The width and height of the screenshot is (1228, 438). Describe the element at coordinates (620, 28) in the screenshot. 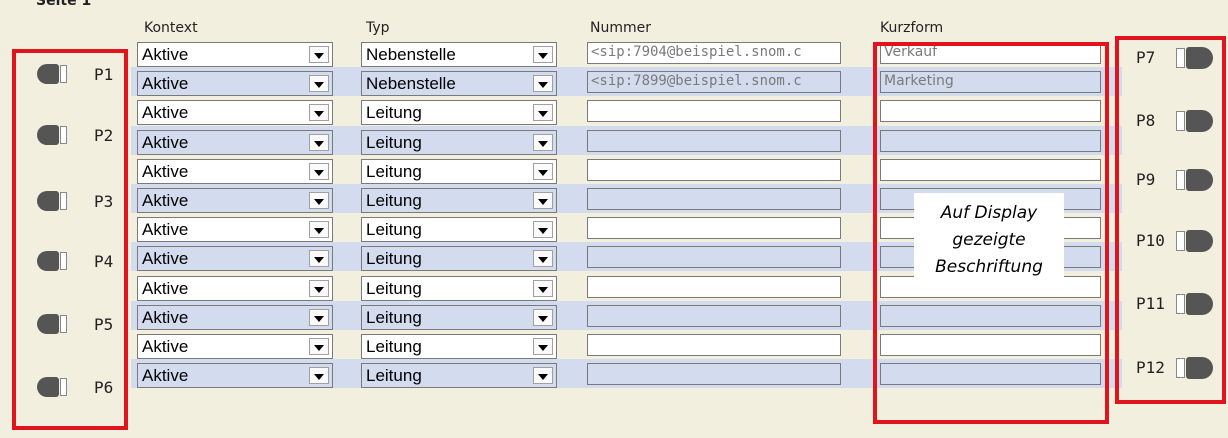

I see `header-nummer: Nummer` at that location.